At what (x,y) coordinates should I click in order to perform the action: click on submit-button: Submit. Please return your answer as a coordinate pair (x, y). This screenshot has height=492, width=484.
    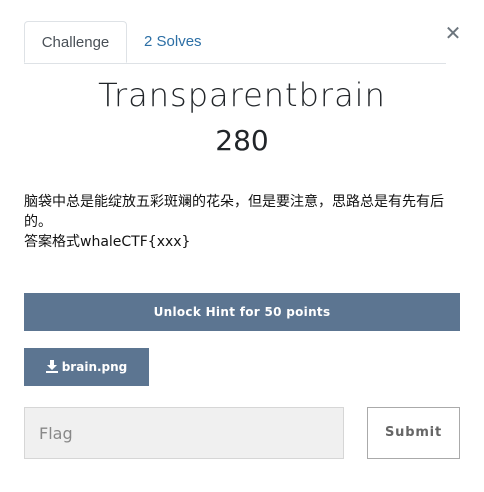
    Looking at the image, I should click on (413, 433).